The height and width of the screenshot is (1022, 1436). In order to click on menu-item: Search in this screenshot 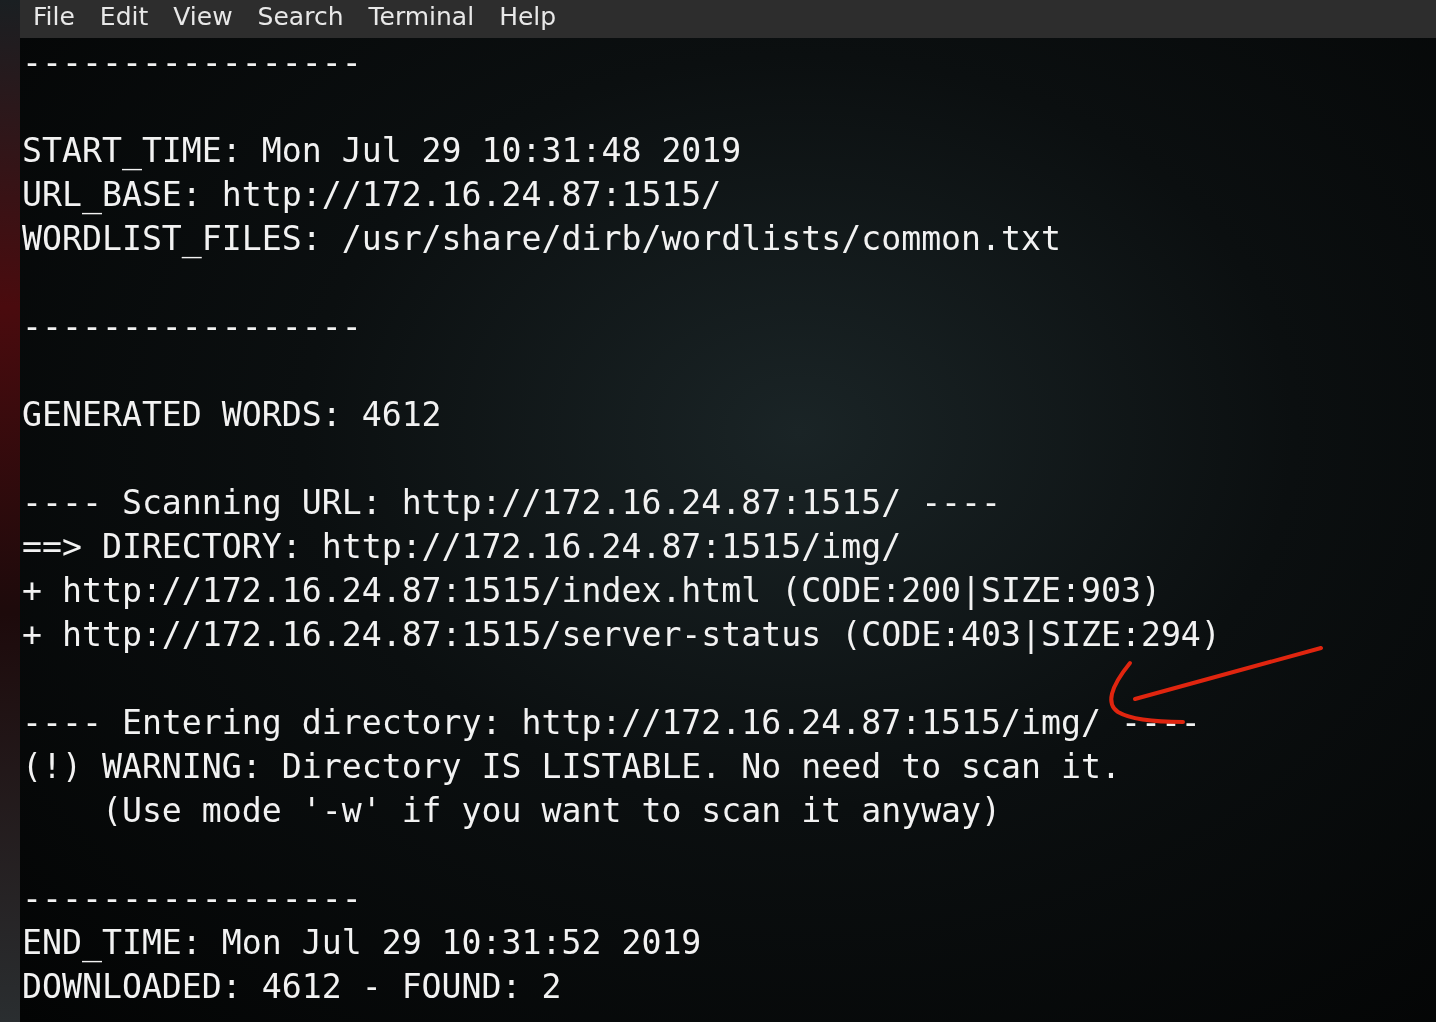, I will do `click(300, 17)`.